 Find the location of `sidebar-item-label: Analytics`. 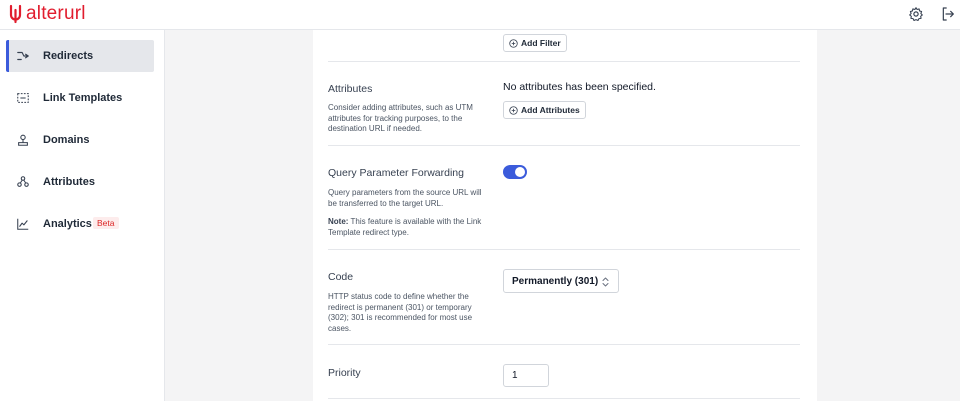

sidebar-item-label: Analytics is located at coordinates (67, 224).